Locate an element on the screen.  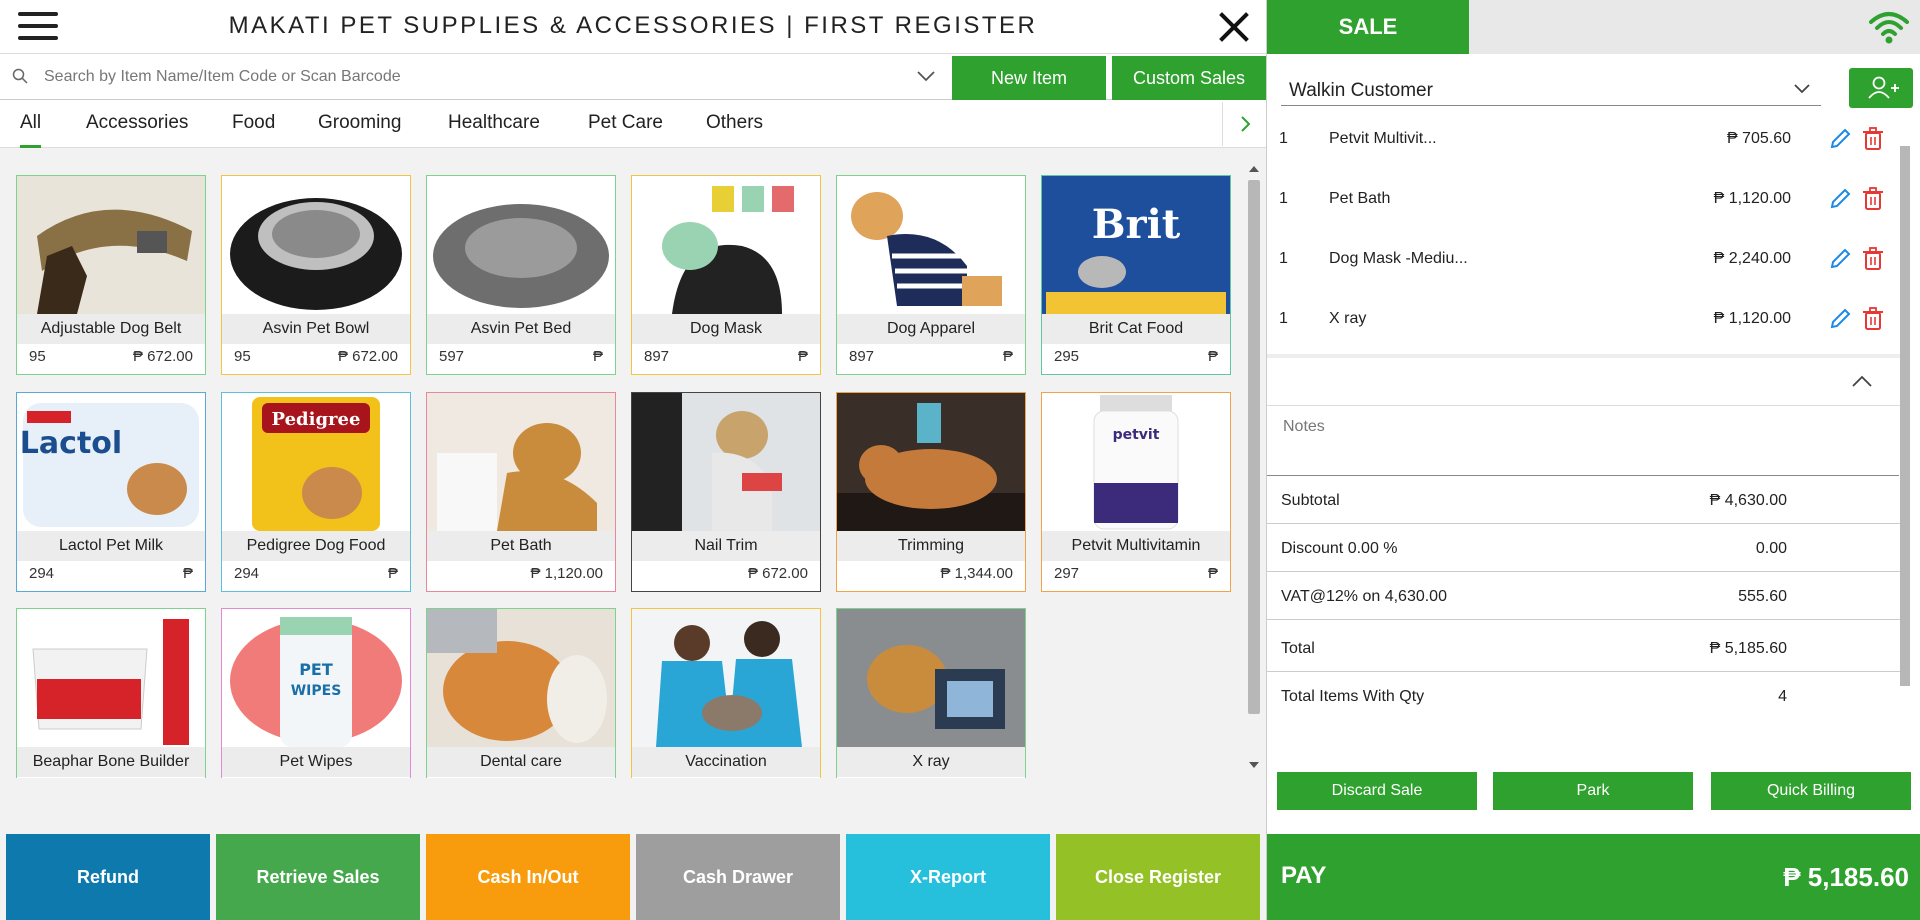
product-card: Pet Bath ₱ 1,120.00 is located at coordinates (521, 492).